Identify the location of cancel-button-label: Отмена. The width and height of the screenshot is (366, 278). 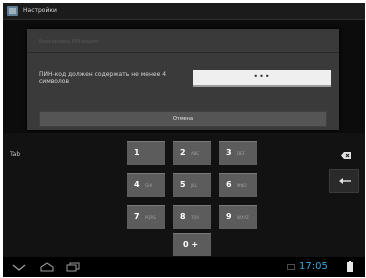
(183, 119).